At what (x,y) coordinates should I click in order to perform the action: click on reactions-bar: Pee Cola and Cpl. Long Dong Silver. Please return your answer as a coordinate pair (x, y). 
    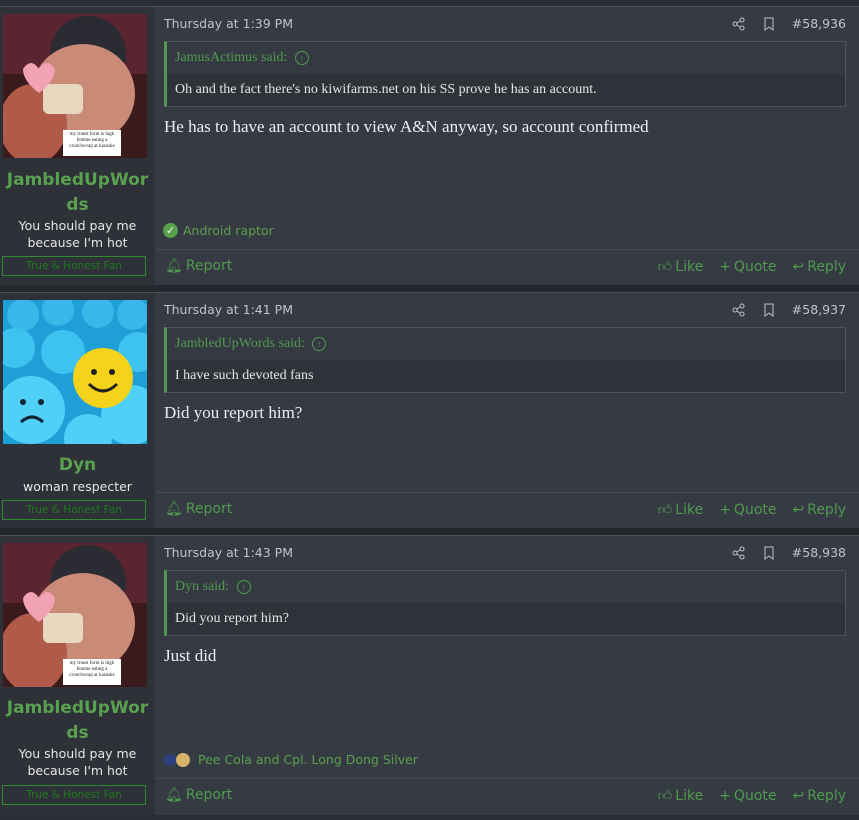
    Looking at the image, I should click on (290, 759).